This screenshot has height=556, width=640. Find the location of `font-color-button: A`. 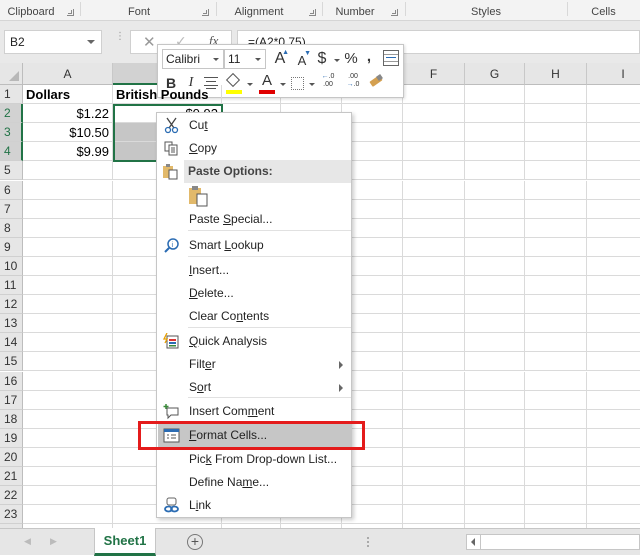

font-color-button: A is located at coordinates (267, 82).